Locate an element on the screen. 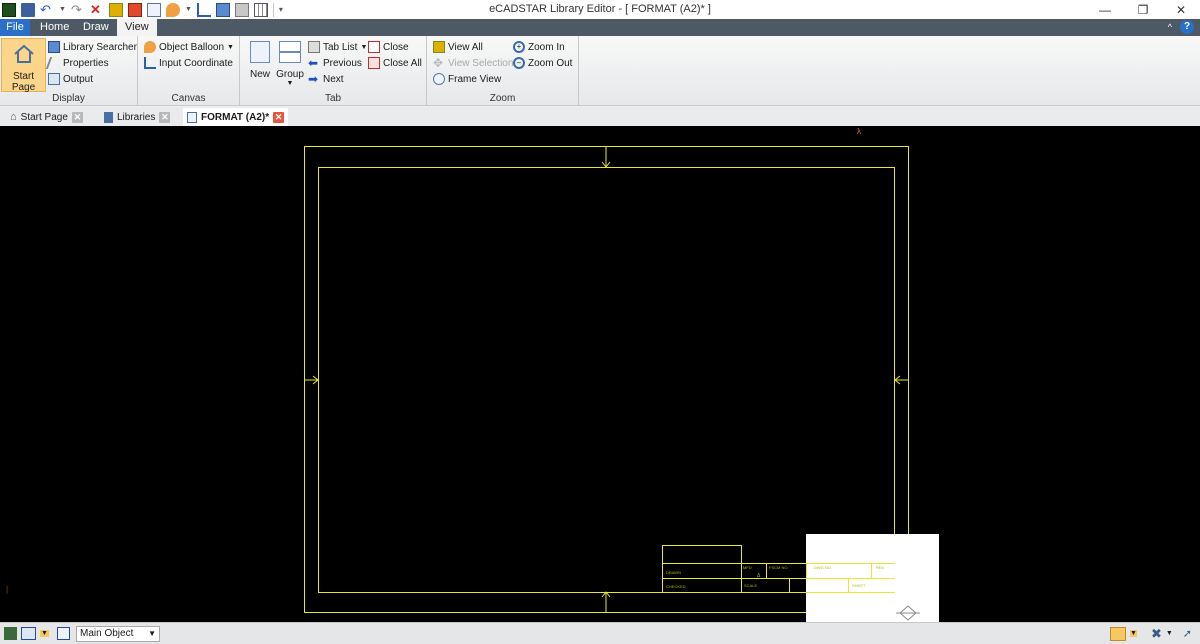  tab-draw: Draw is located at coordinates (96, 27).